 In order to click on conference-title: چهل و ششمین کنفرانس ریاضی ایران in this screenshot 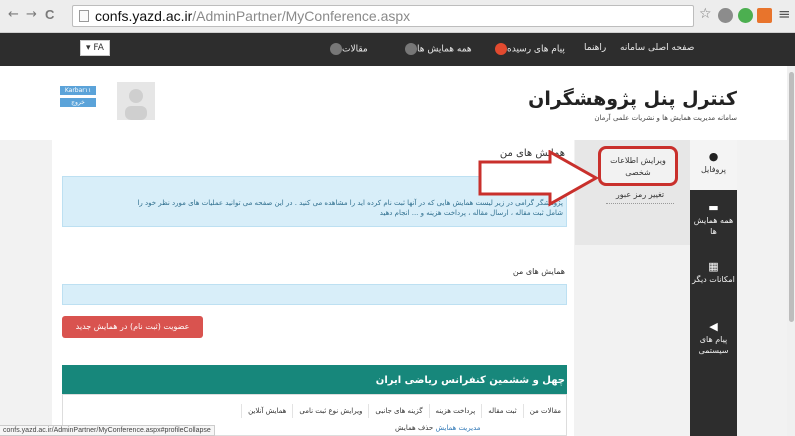, I will do `click(470, 380)`.